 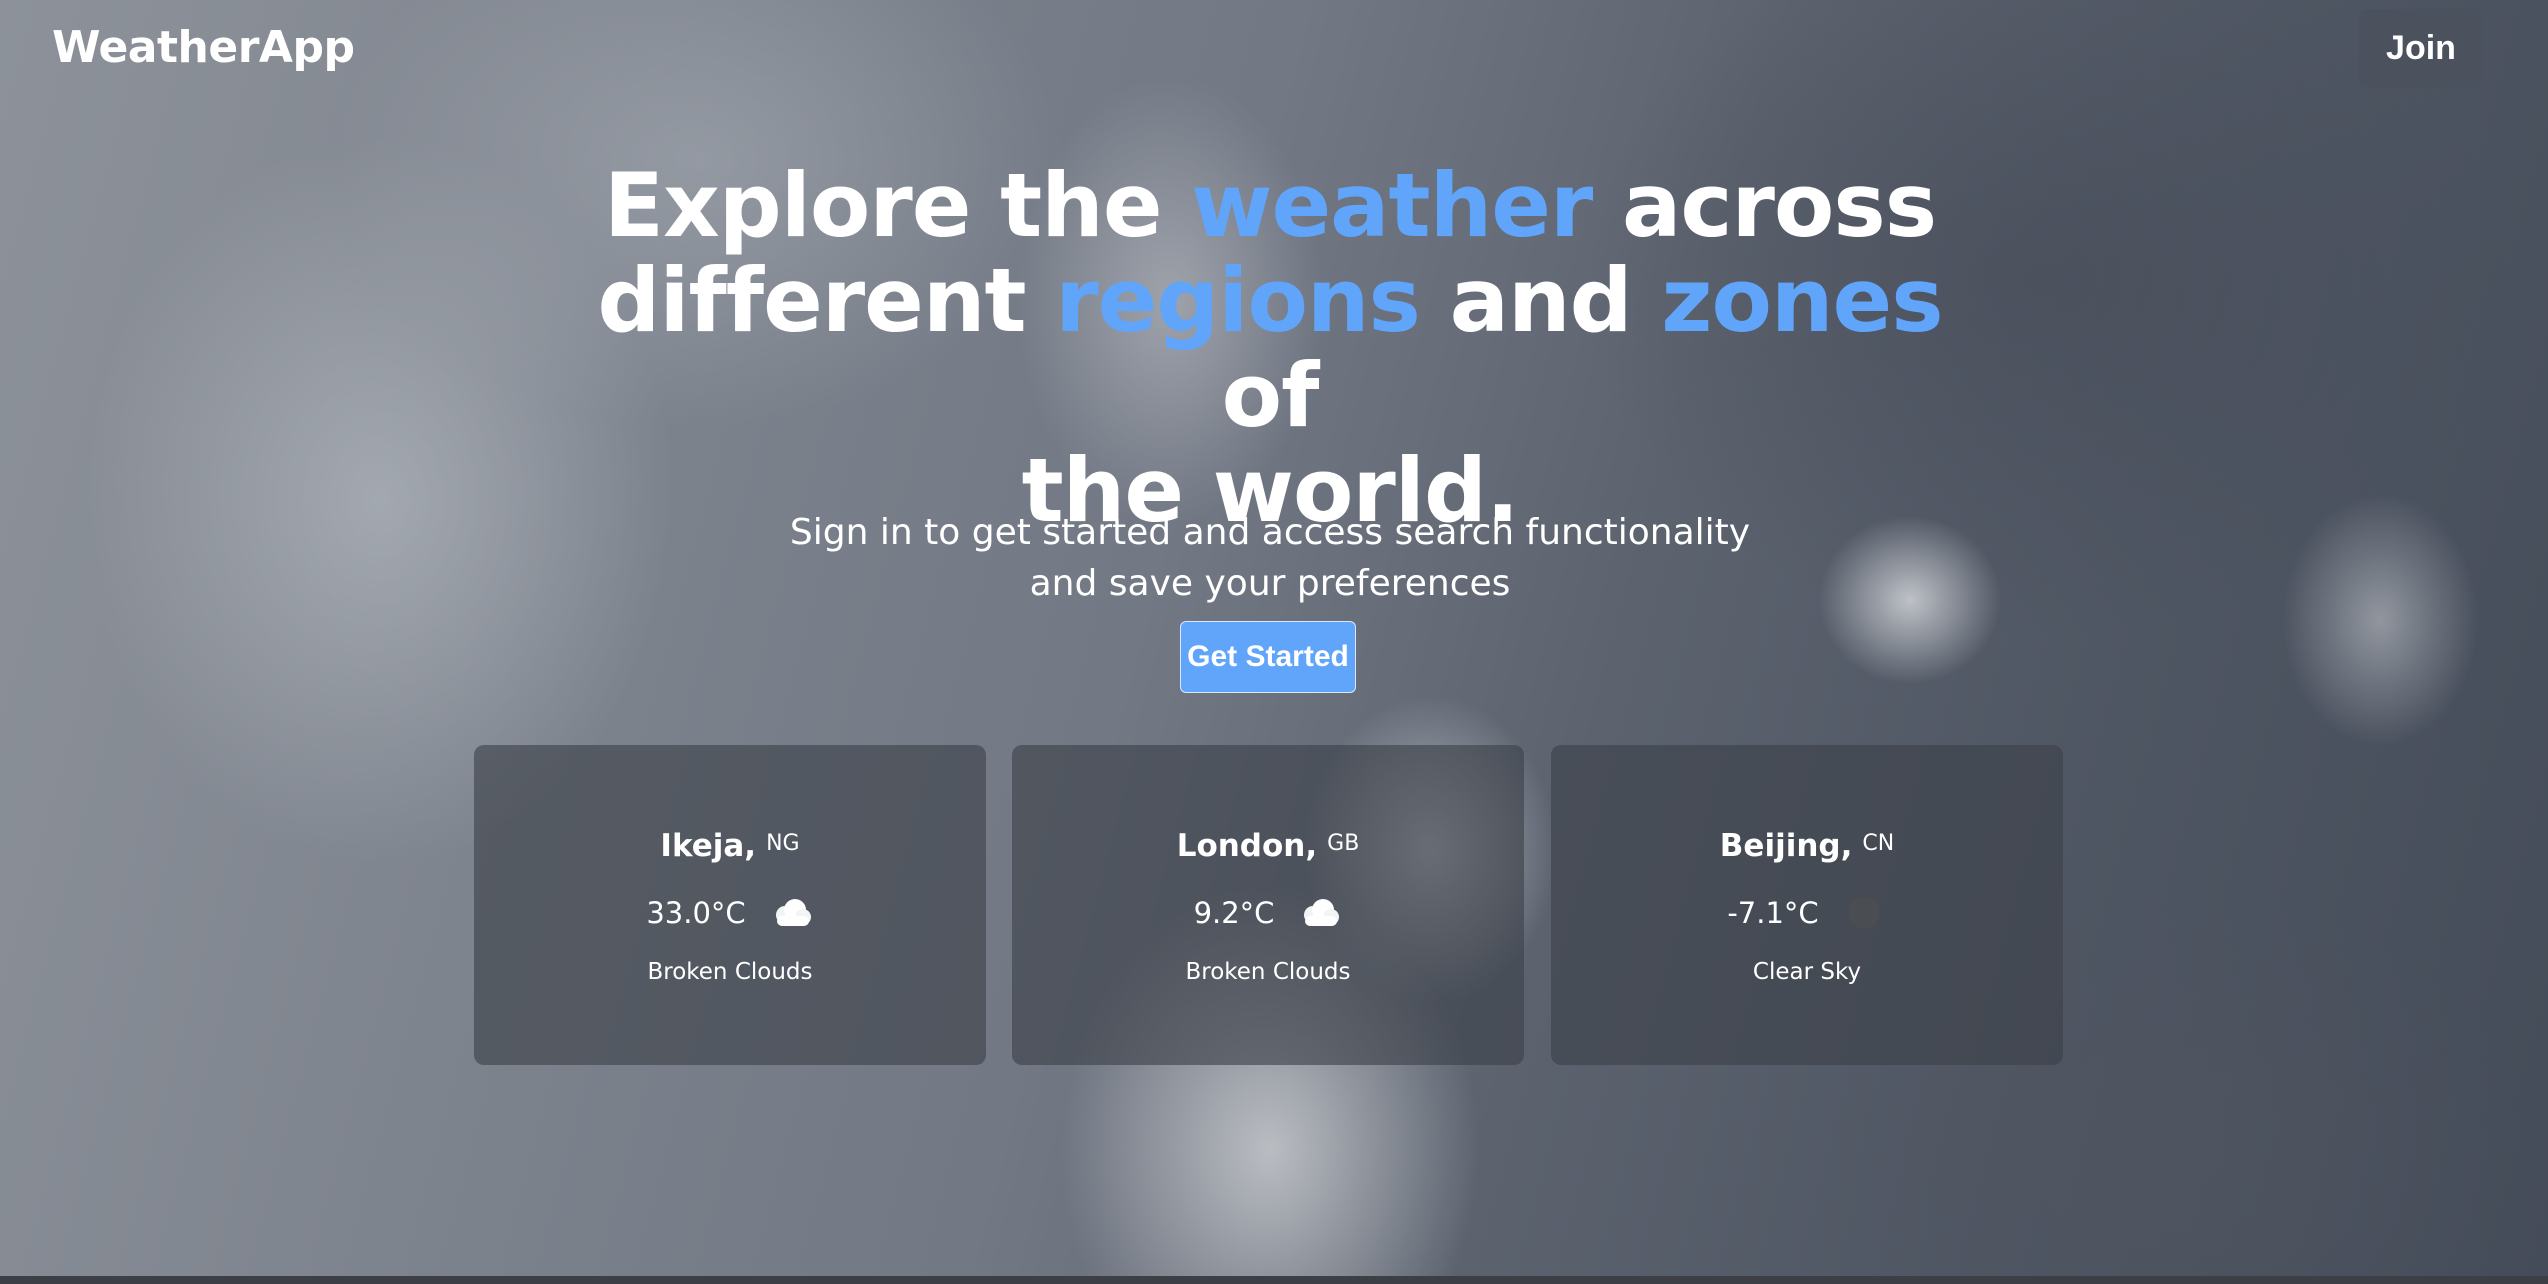 What do you see at coordinates (1268, 657) in the screenshot?
I see `get-started-button: Get Started` at bounding box center [1268, 657].